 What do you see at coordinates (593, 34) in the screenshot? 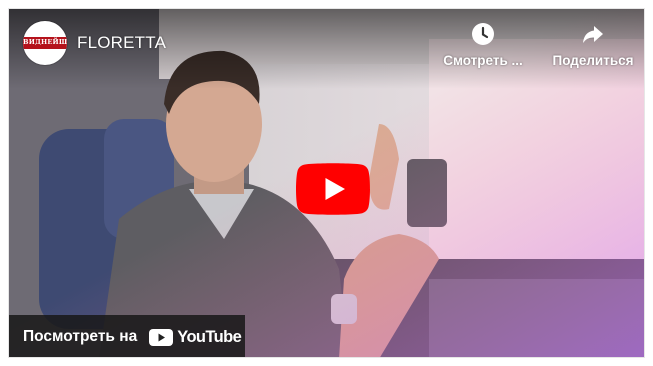
I see `share-arrow-icon` at bounding box center [593, 34].